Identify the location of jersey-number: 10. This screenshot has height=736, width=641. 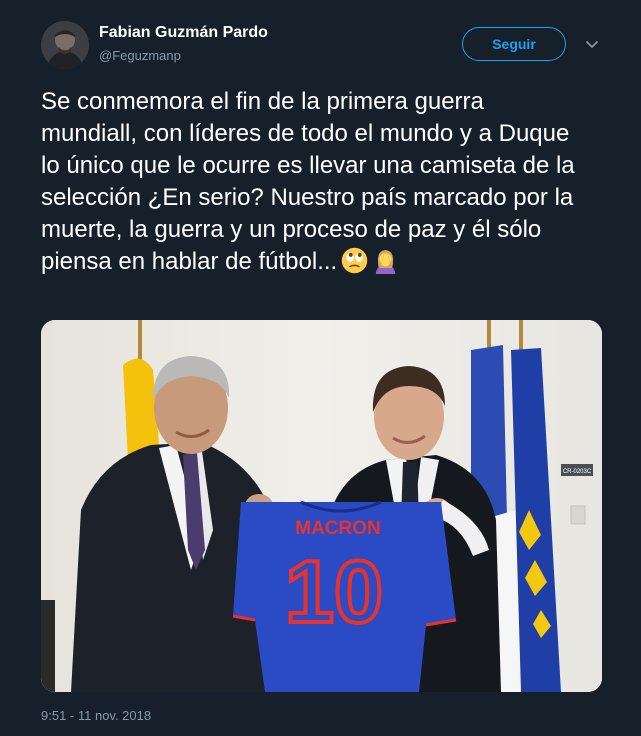
(334, 591).